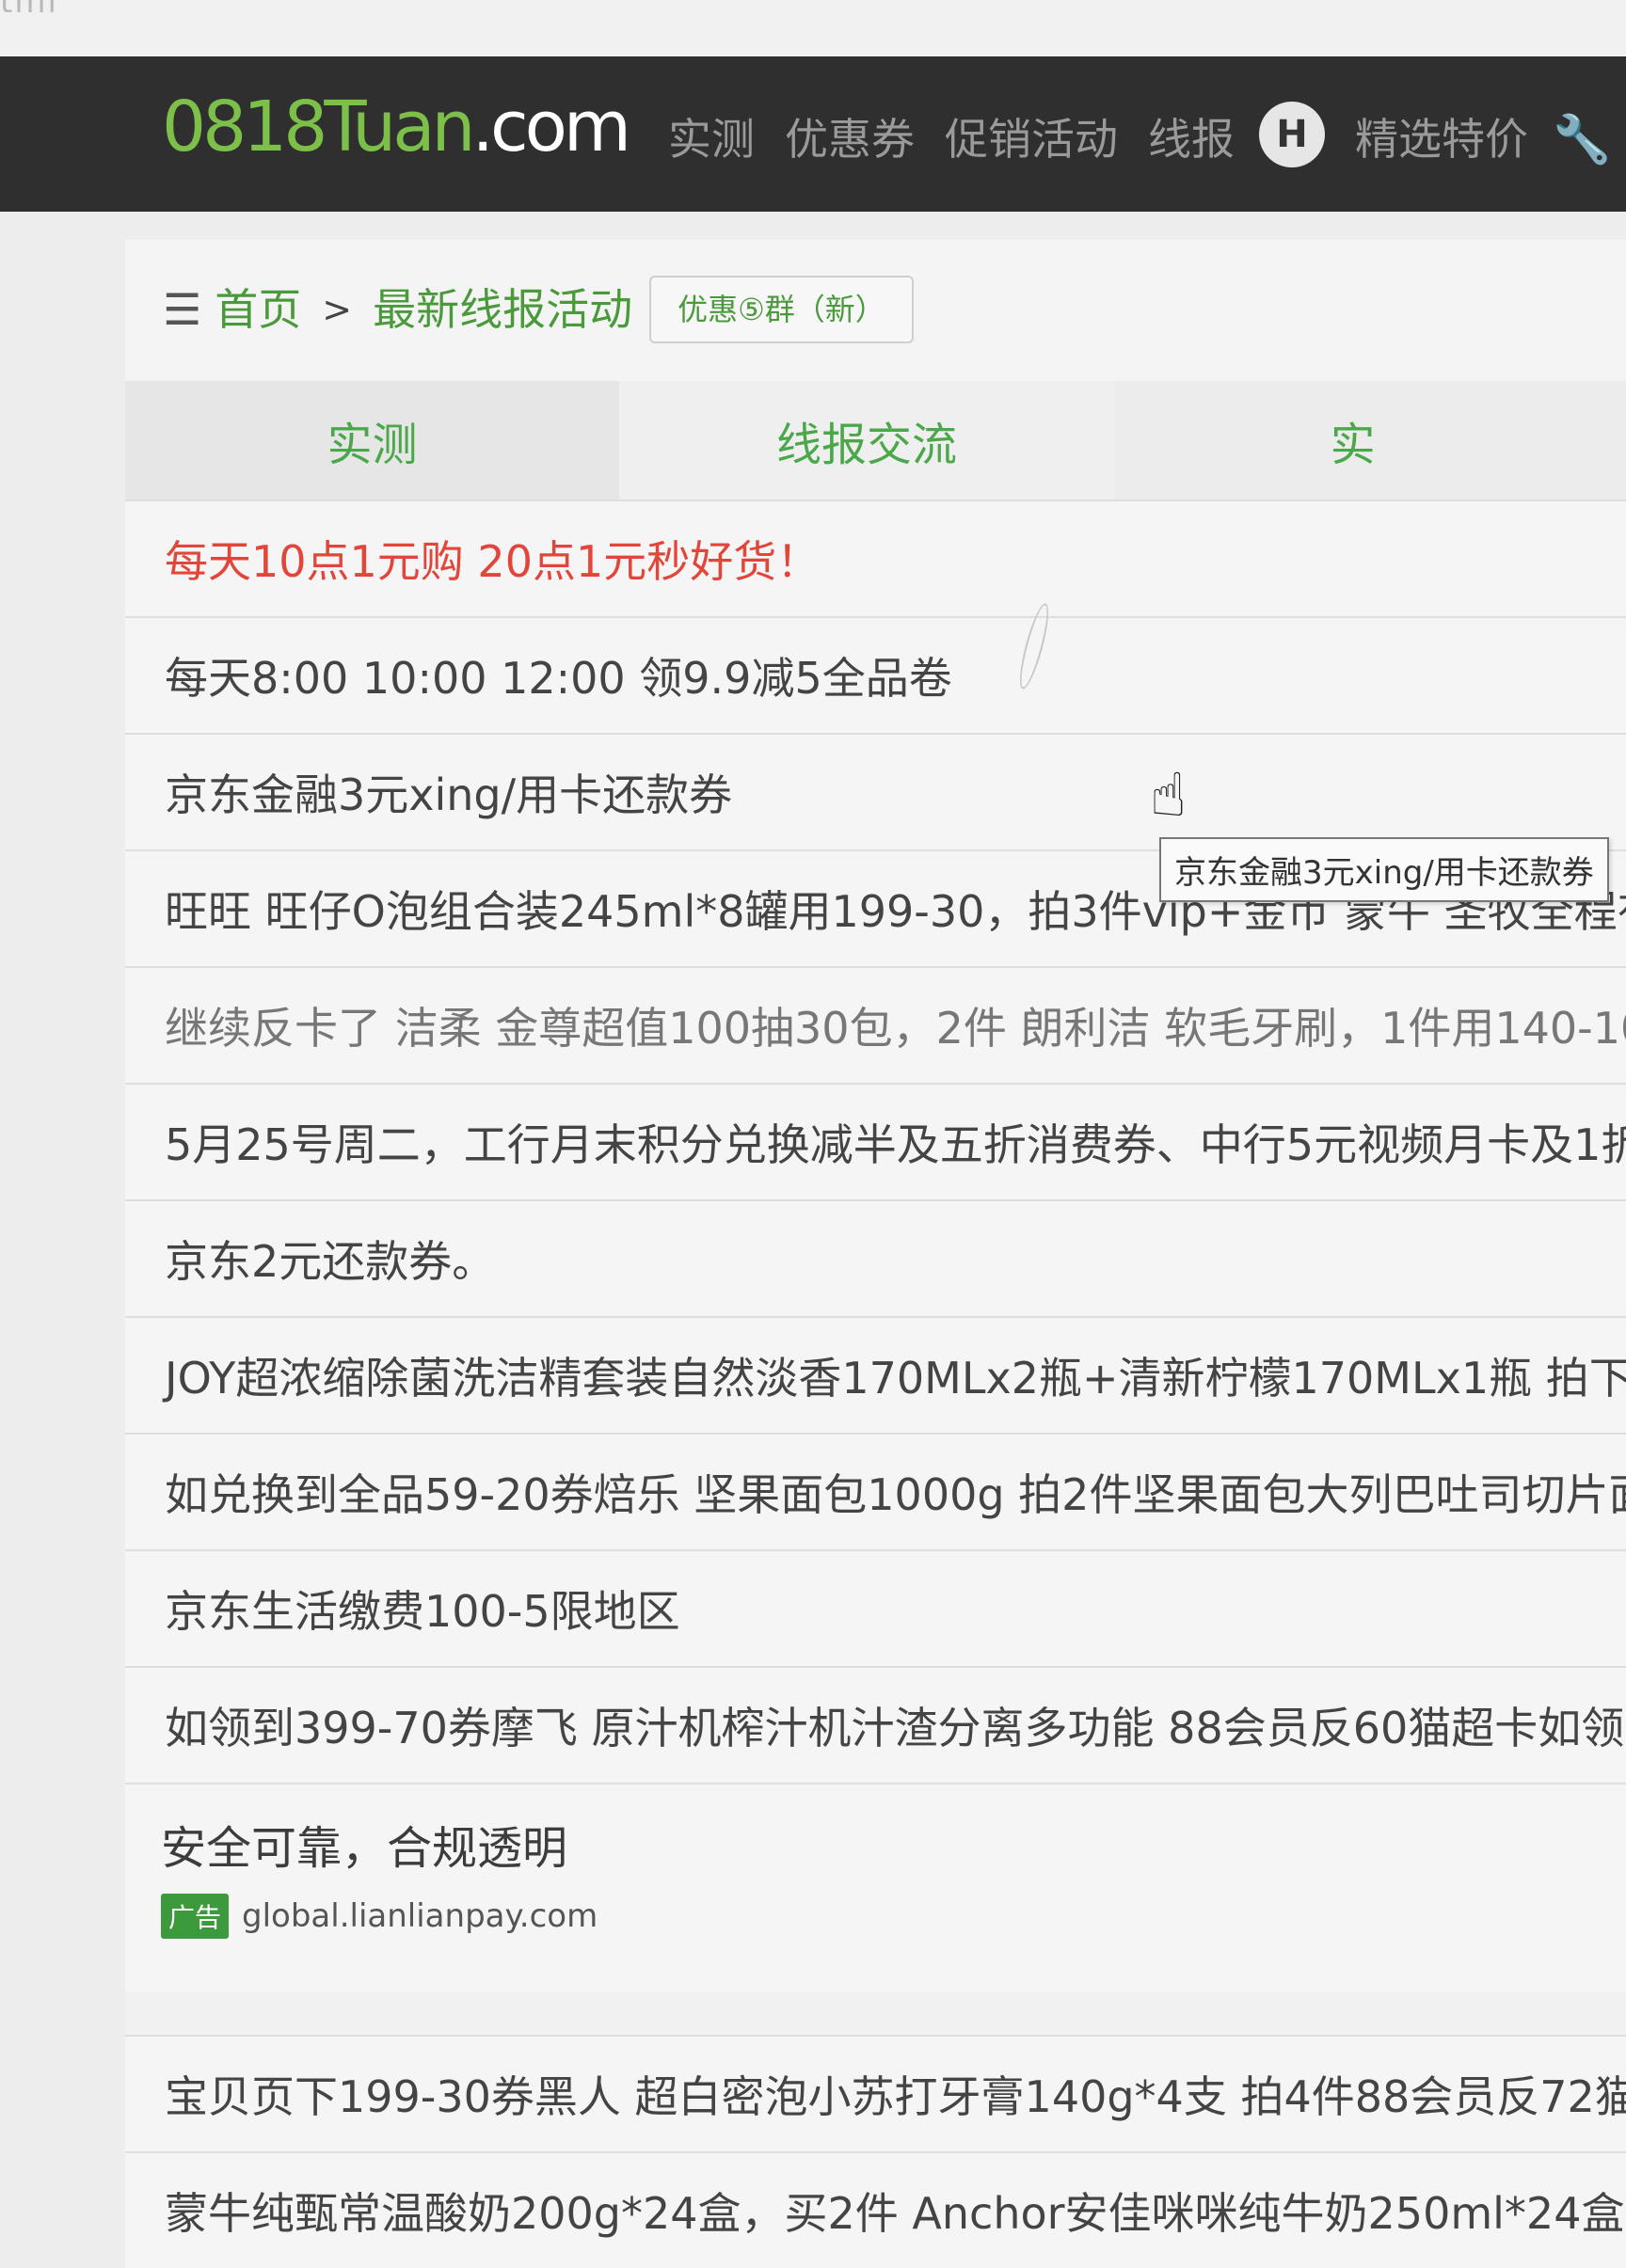  I want to click on breadcrumb: ☰ 首页 > 最新线报活动 优惠⑤群（新）, so click(538, 309).